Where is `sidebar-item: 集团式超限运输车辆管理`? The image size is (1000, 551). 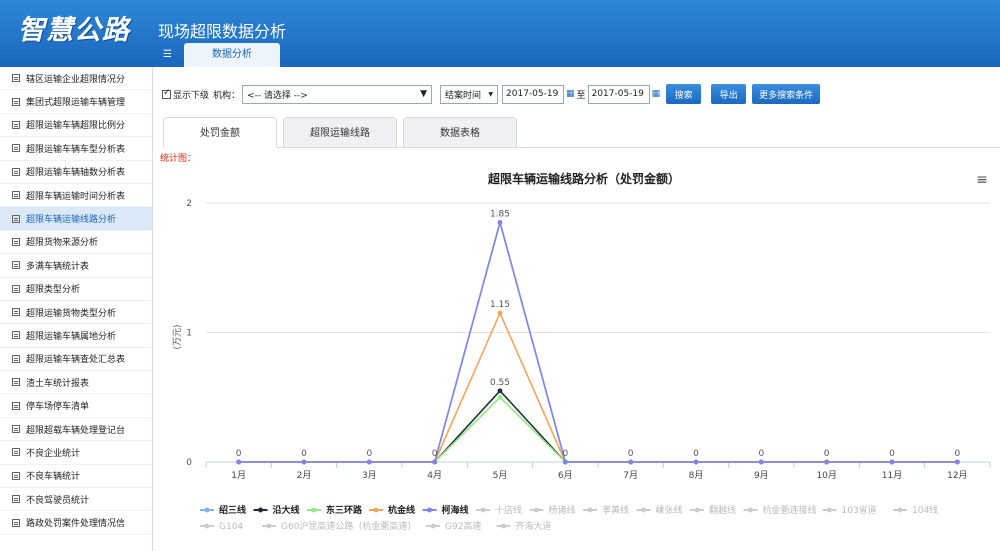
sidebar-item: 集团式超限运输车辆管理 is located at coordinates (76, 102).